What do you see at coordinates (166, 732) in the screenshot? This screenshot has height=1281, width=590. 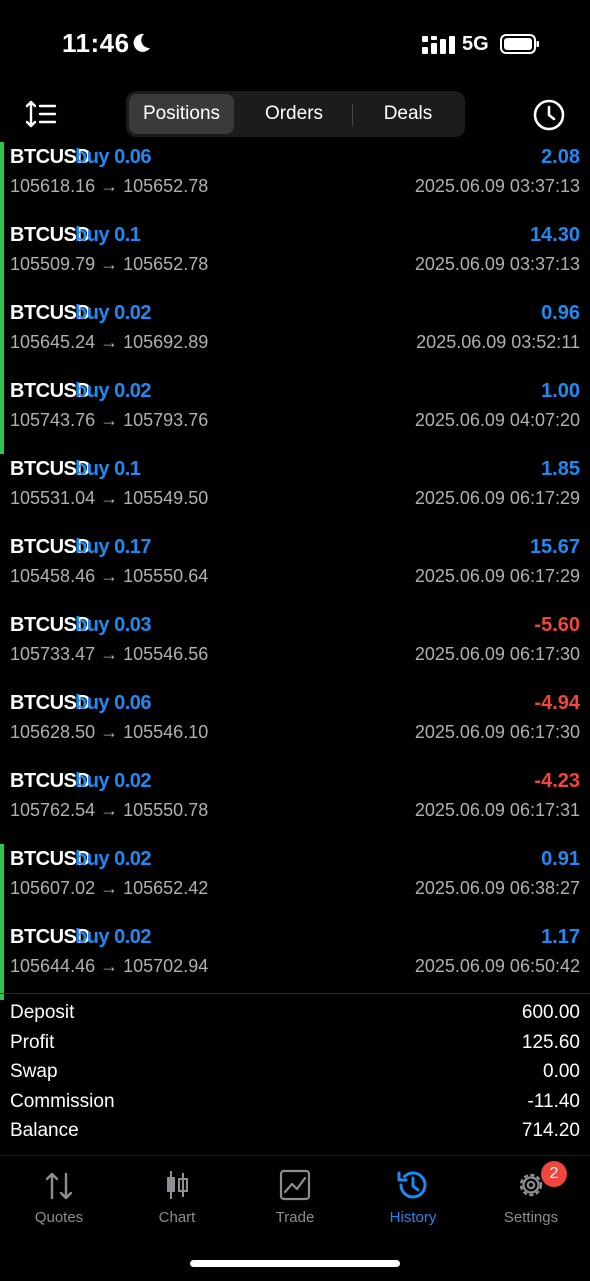 I see `deal-close-price: 105546.10` at bounding box center [166, 732].